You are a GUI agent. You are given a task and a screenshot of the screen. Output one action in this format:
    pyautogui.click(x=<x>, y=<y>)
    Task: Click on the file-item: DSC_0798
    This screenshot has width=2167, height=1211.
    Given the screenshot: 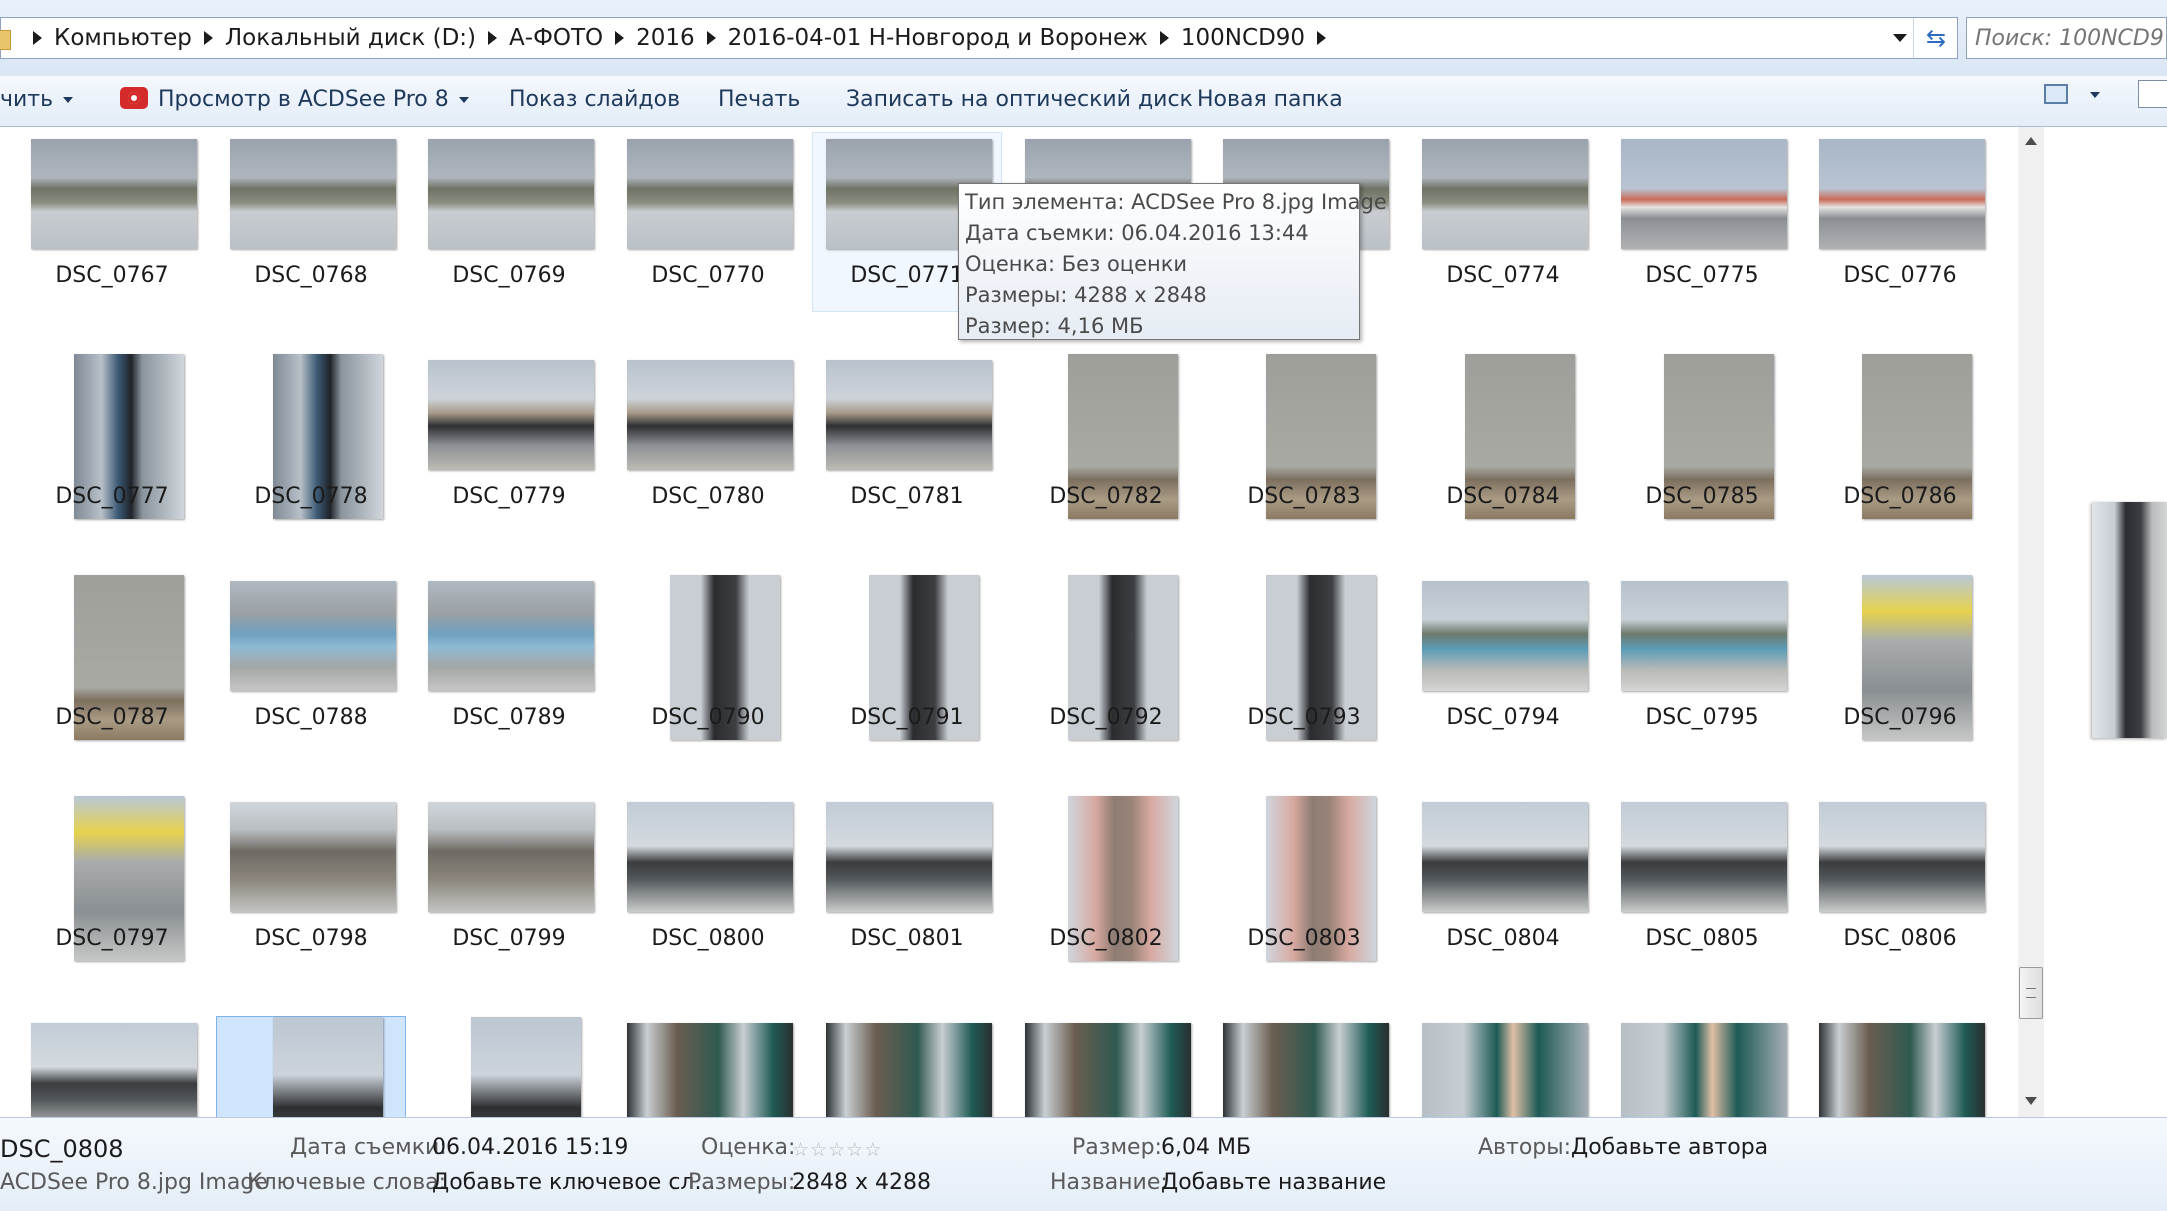 What is the action you would take?
    pyautogui.click(x=311, y=885)
    